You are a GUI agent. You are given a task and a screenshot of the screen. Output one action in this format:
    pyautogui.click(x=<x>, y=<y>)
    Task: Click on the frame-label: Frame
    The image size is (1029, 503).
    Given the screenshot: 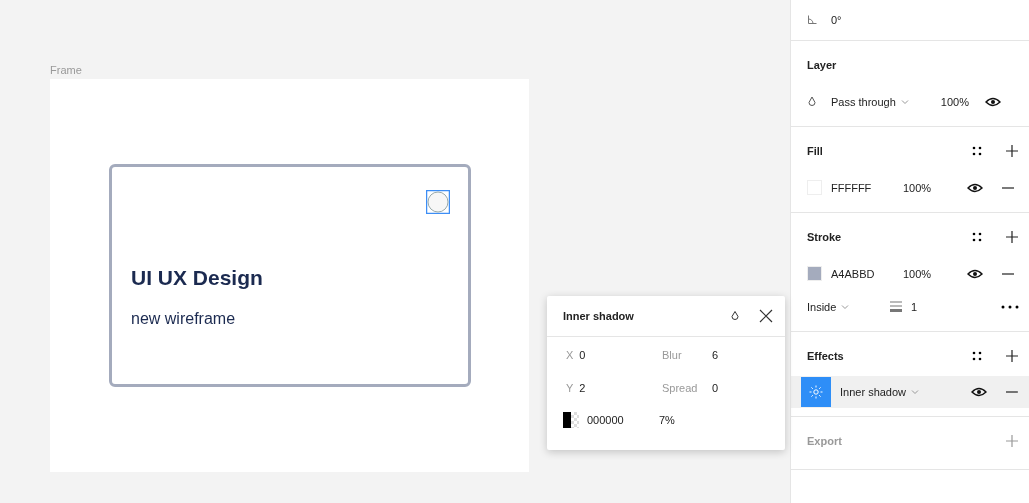 What is the action you would take?
    pyautogui.click(x=66, y=71)
    